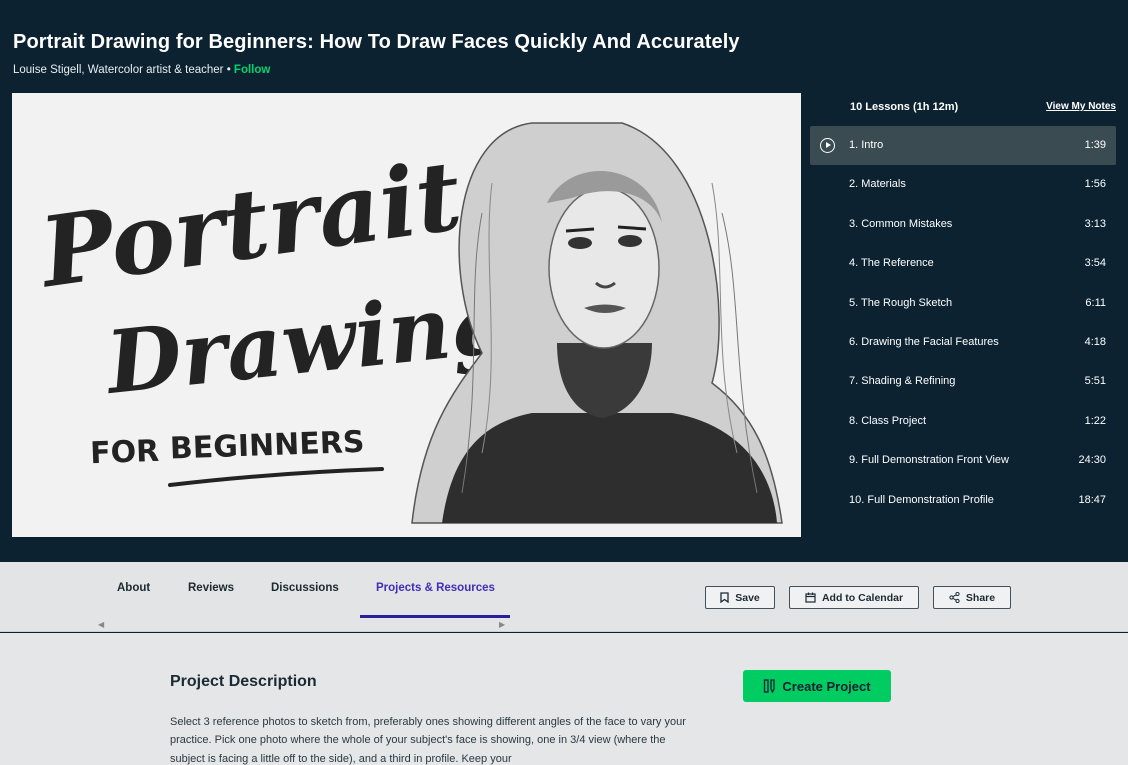 The image size is (1128, 765). What do you see at coordinates (810, 597) in the screenshot?
I see `calendar-icon` at bounding box center [810, 597].